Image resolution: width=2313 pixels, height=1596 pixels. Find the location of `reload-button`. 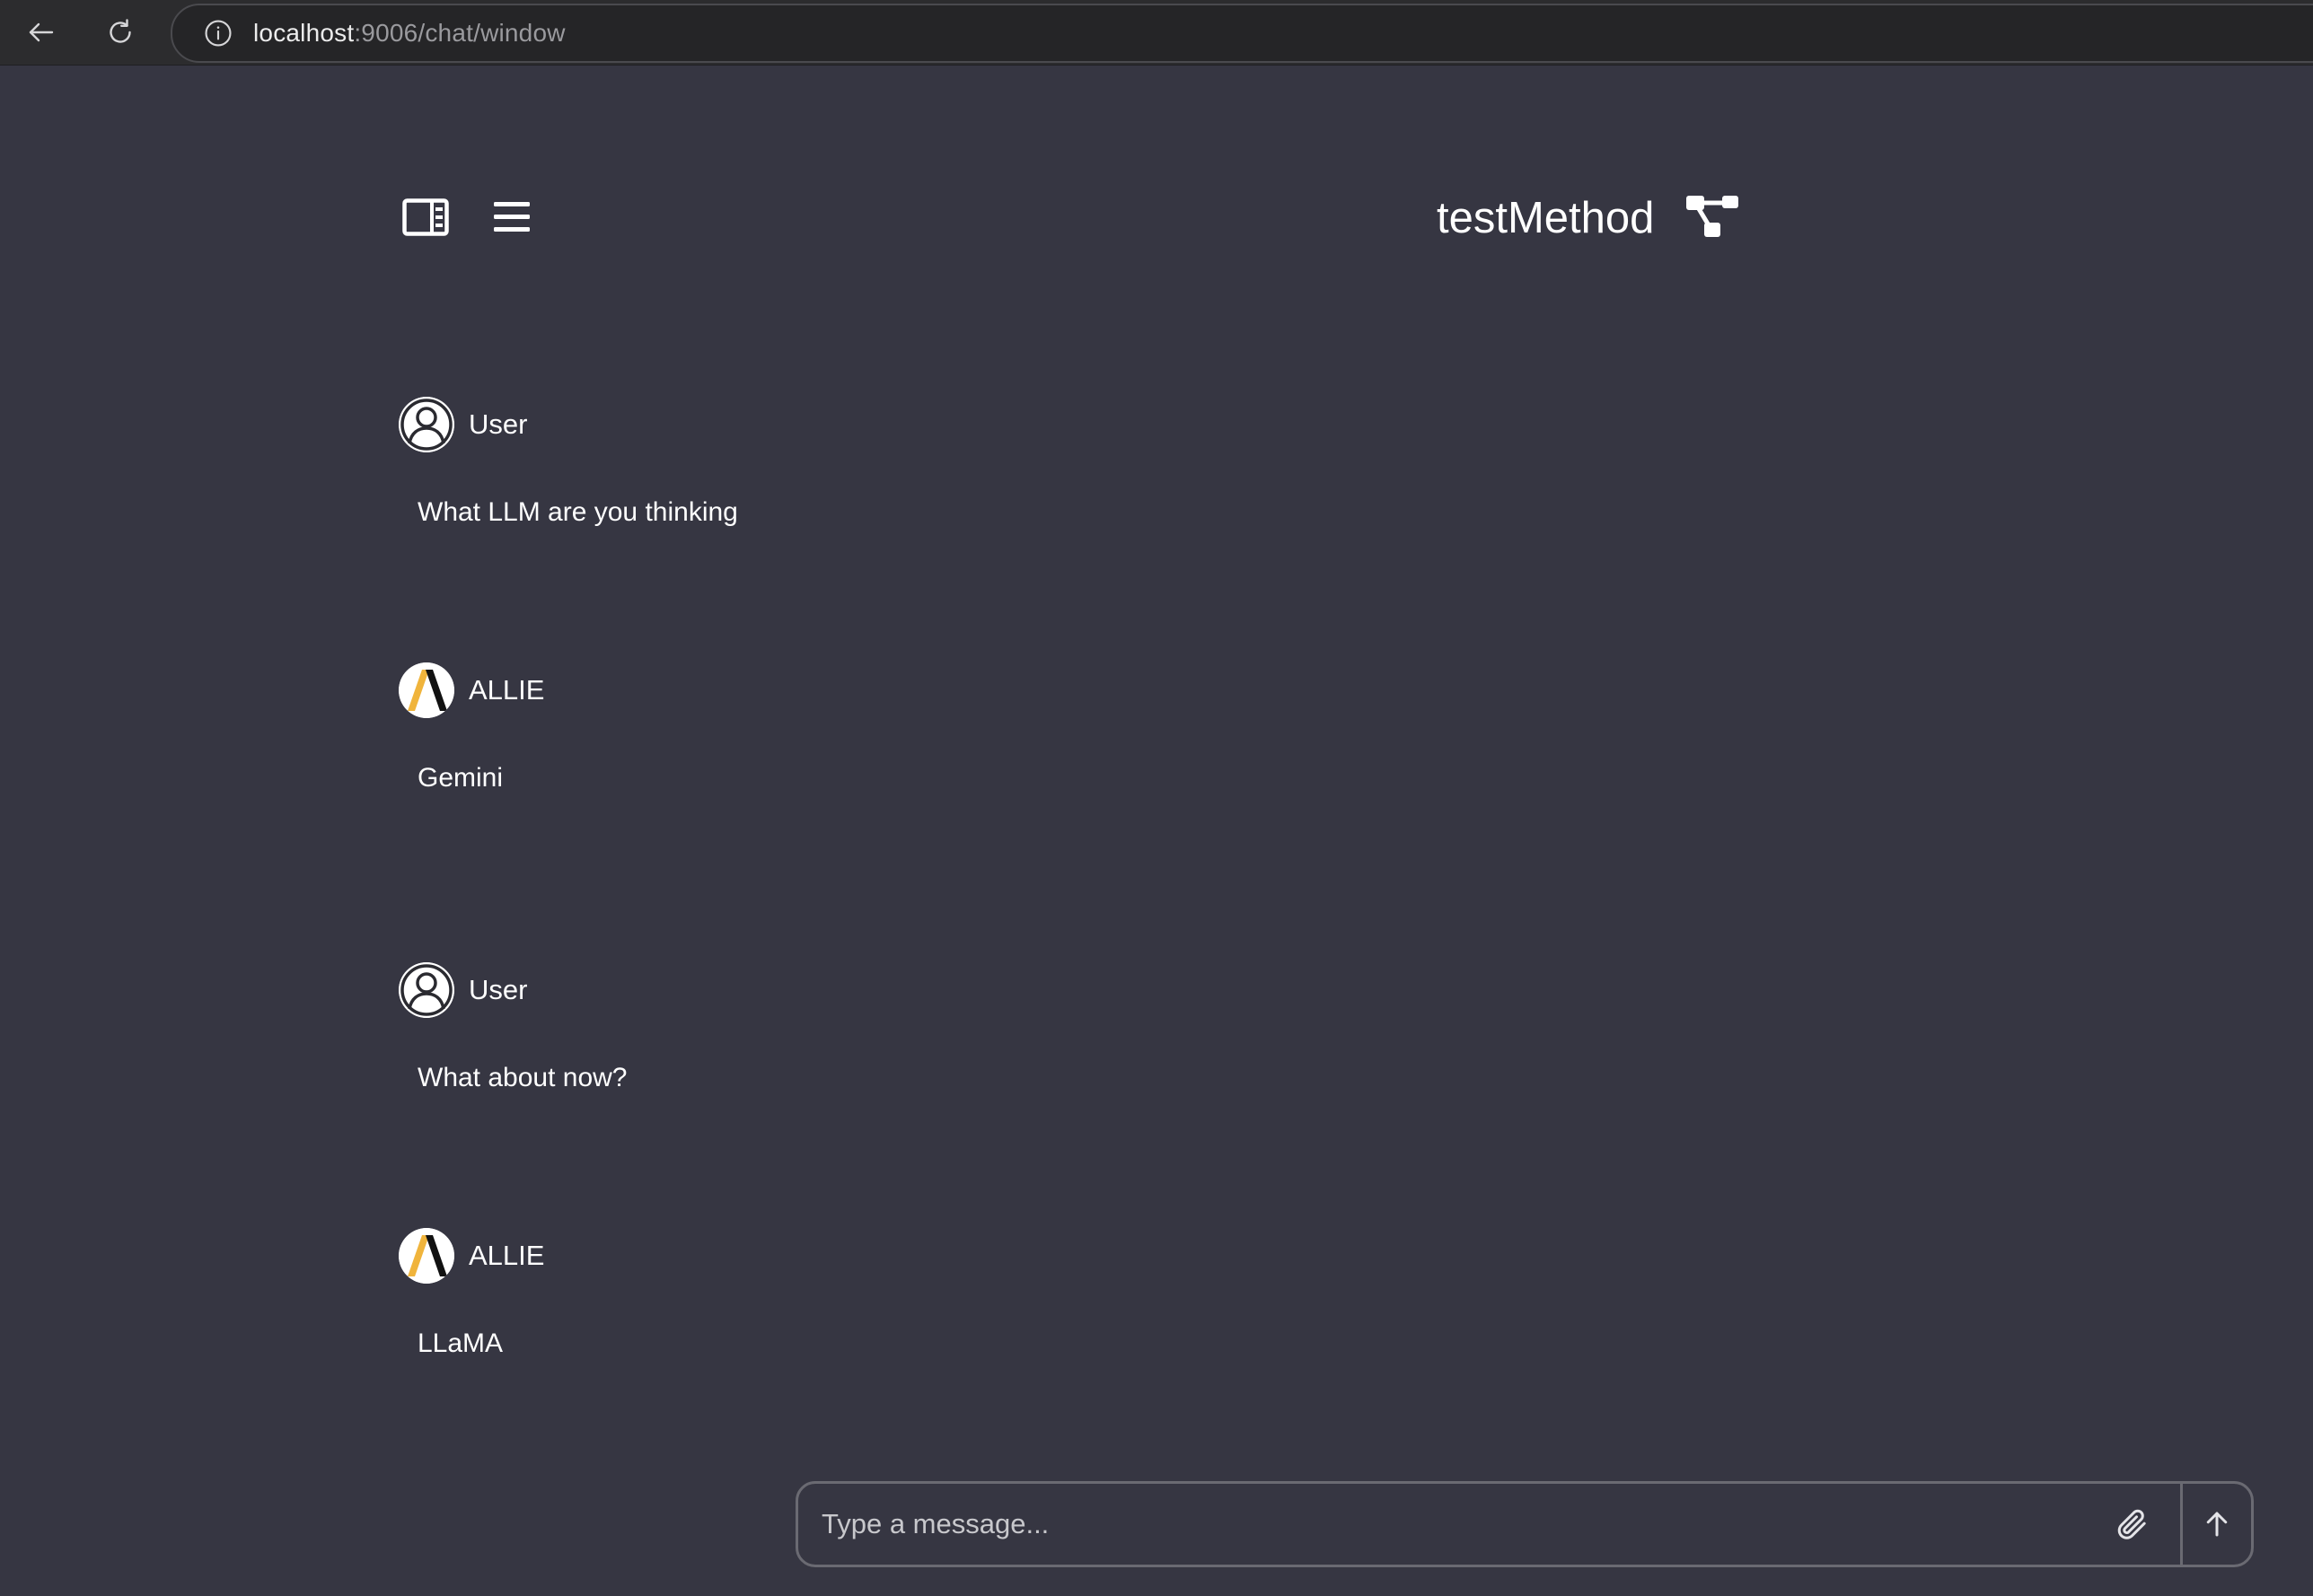

reload-button is located at coordinates (120, 32).